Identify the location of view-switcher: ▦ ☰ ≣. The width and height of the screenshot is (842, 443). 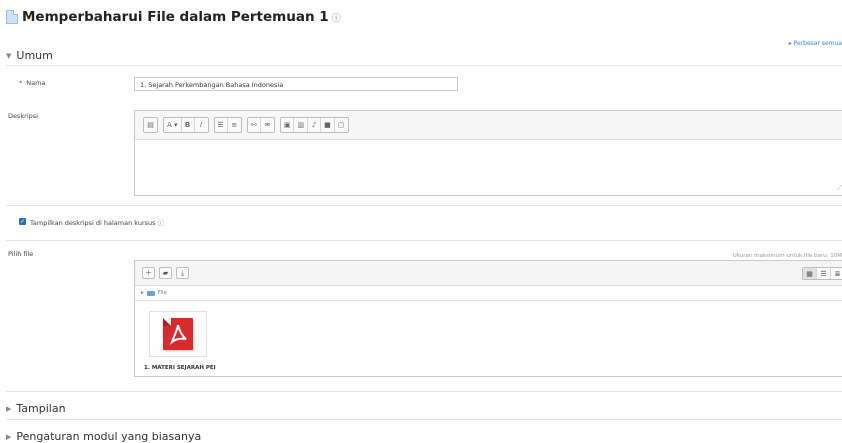
(822, 273).